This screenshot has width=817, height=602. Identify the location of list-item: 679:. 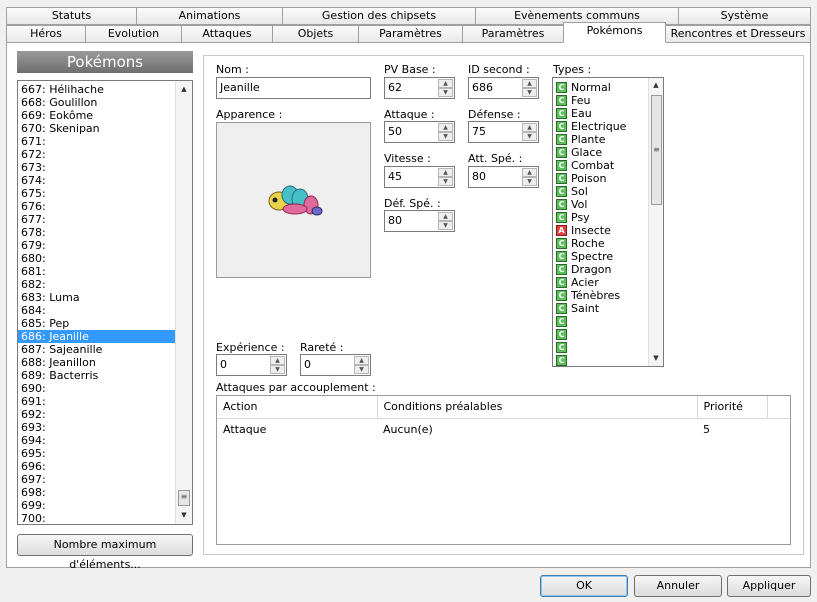
(105, 245).